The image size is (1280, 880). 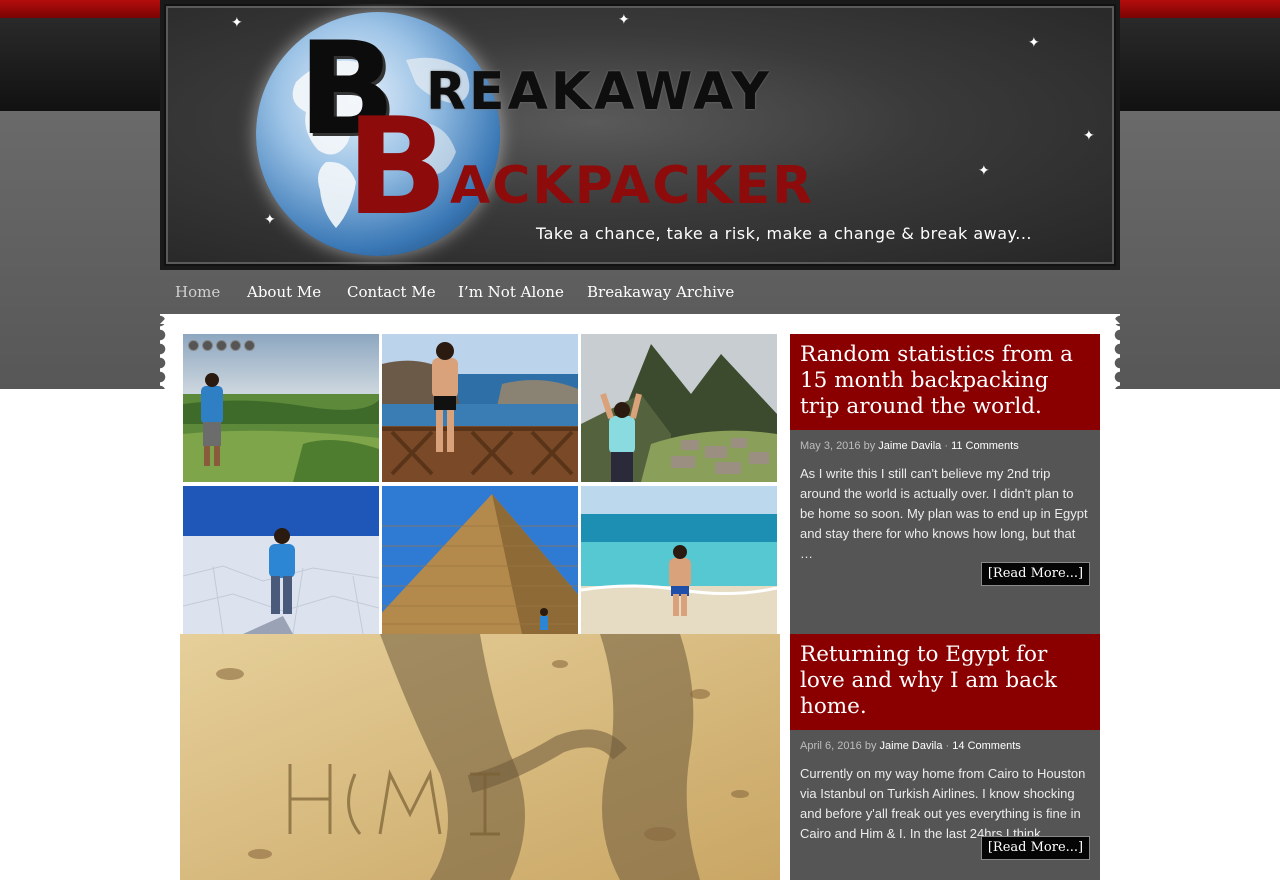 I want to click on nav-item-im-not-alone: I’m Not Alone, so click(x=511, y=292).